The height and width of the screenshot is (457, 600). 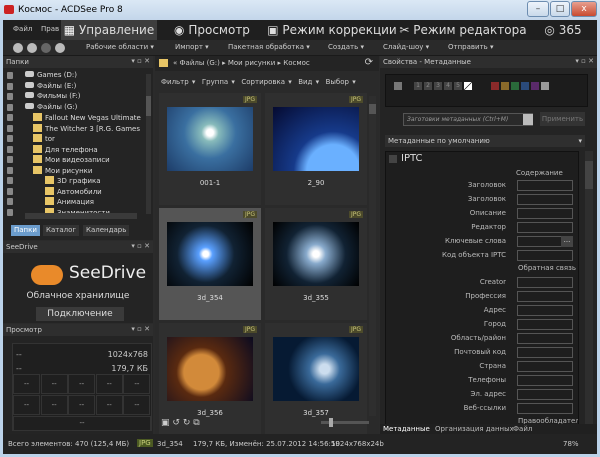 I want to click on zoom-slider, so click(x=345, y=422).